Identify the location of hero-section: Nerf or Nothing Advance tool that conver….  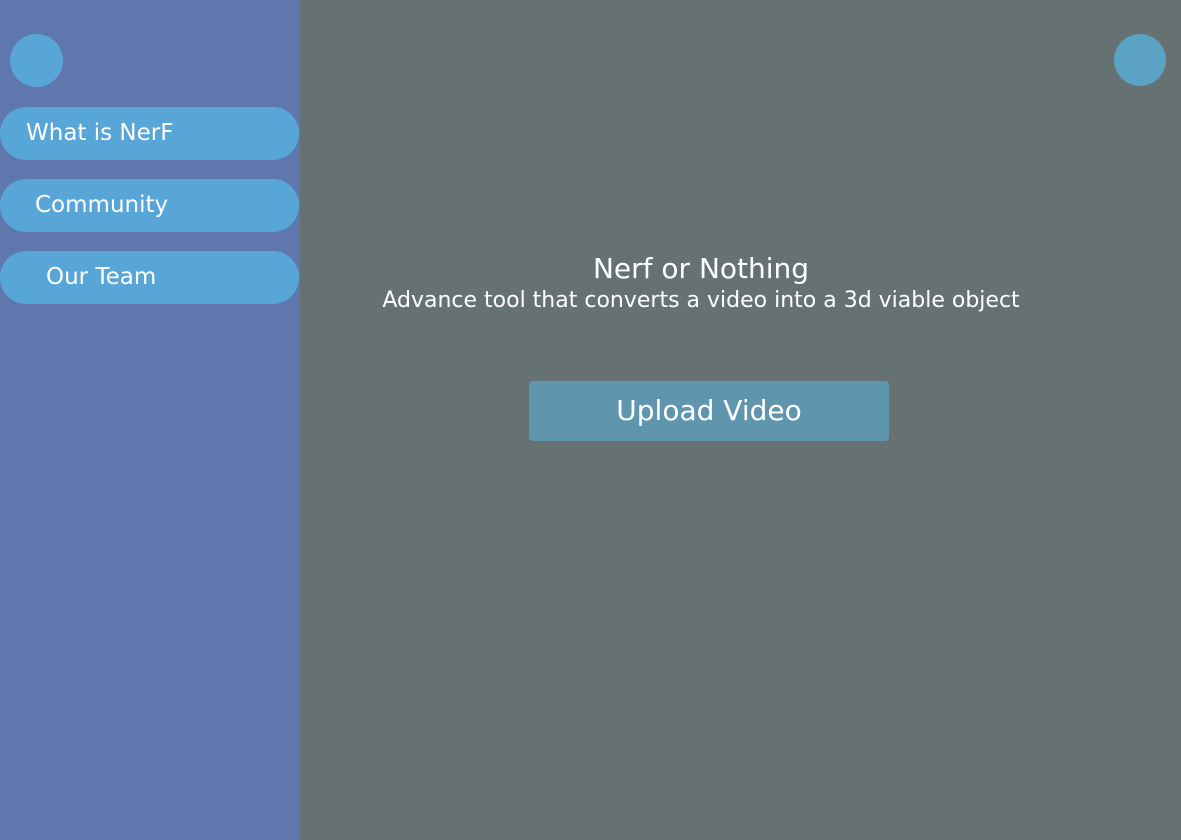
(701, 282).